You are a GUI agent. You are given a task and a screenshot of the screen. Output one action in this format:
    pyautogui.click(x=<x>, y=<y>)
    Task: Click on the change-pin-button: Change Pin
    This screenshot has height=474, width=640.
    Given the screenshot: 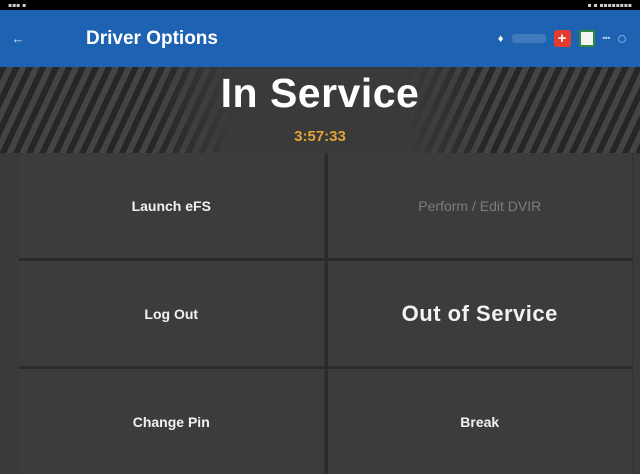 What is the action you would take?
    pyautogui.click(x=172, y=421)
    